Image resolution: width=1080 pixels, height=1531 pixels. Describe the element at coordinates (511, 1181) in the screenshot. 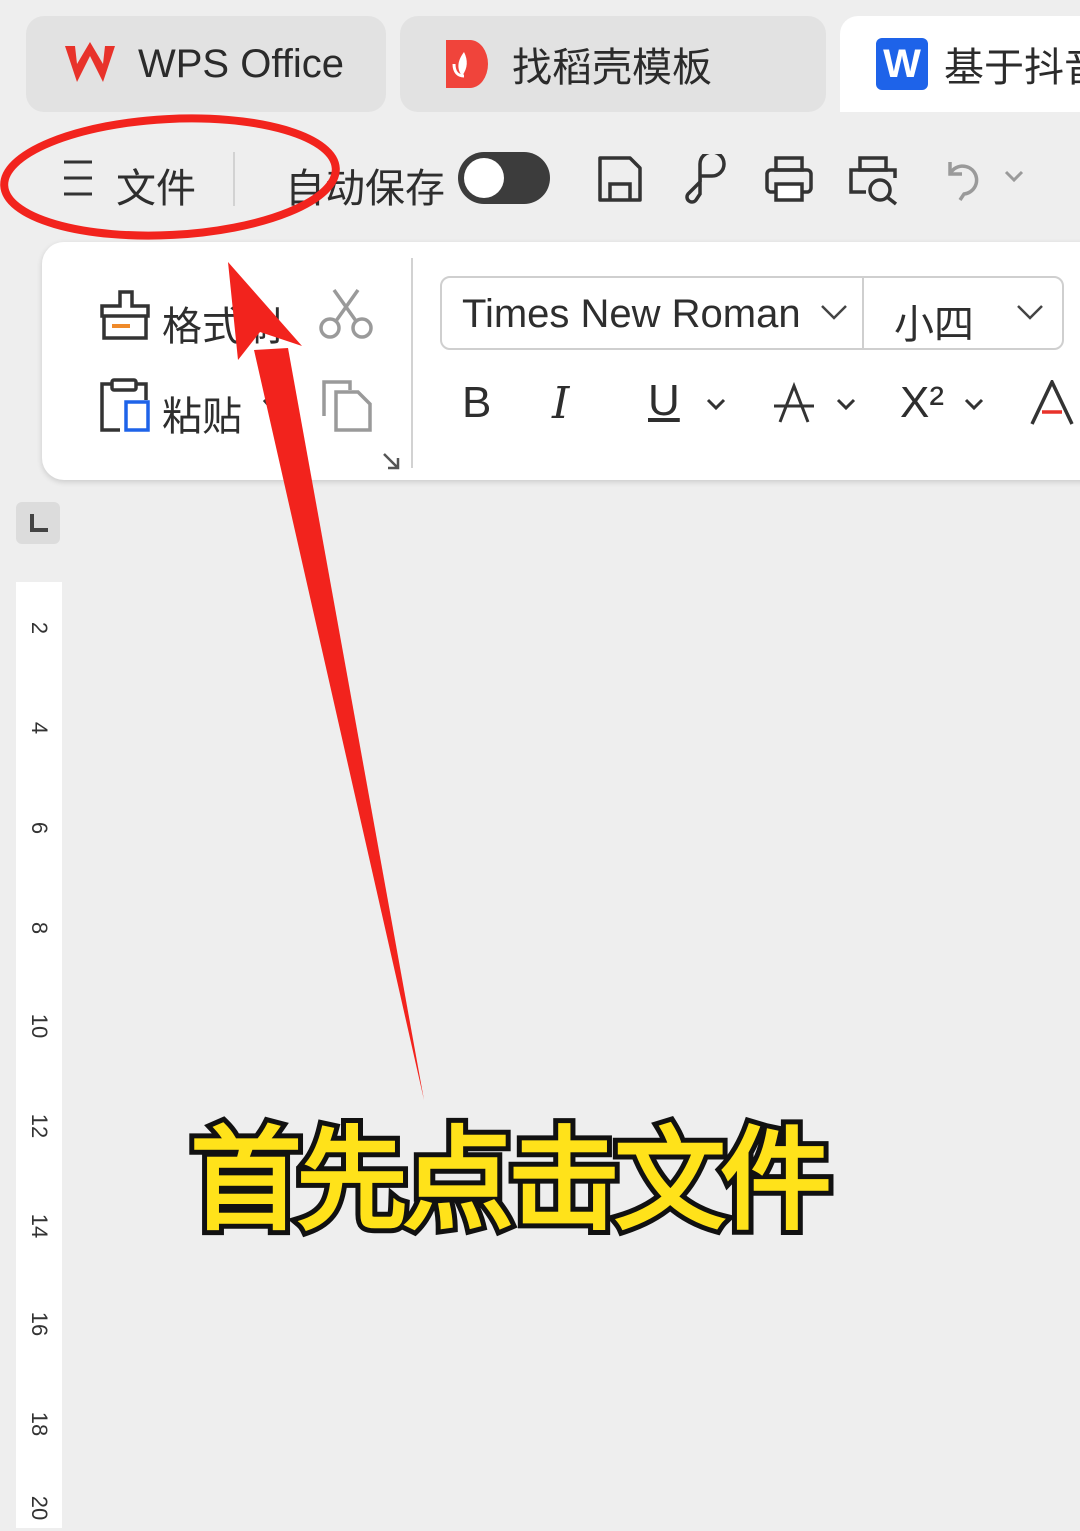

I see `annotation-caption: 首先点击文件` at that location.